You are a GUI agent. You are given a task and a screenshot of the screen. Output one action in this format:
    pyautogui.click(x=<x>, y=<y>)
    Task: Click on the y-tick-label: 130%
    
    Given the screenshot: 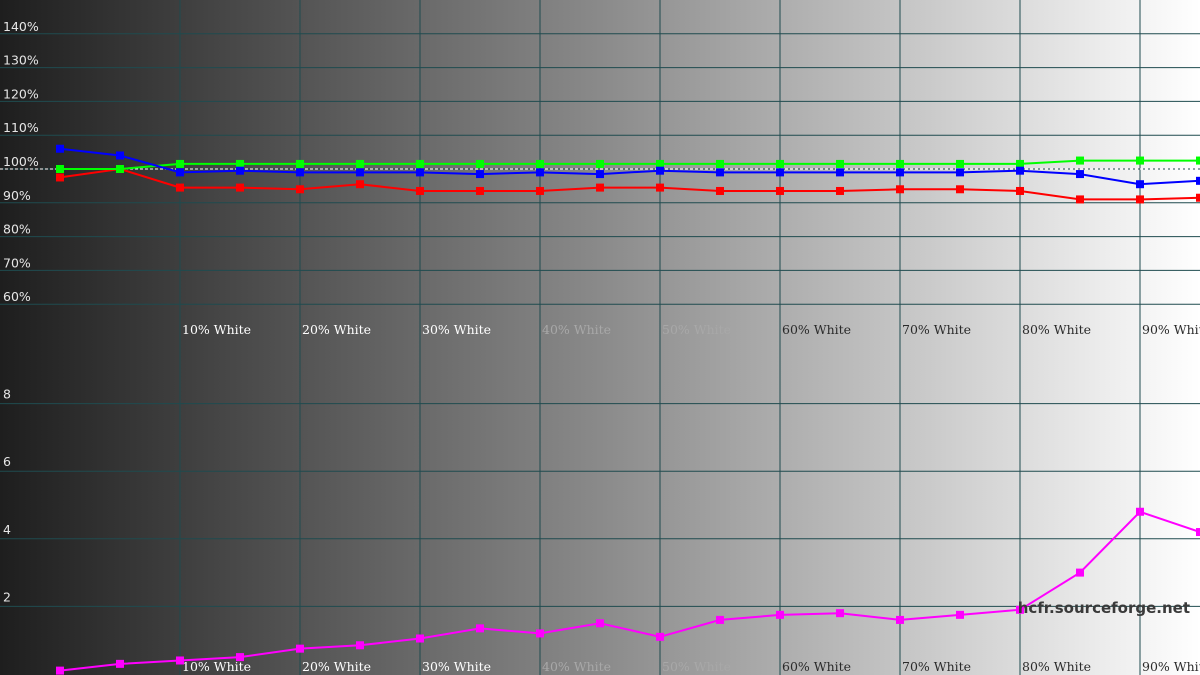 What is the action you would take?
    pyautogui.click(x=21, y=60)
    